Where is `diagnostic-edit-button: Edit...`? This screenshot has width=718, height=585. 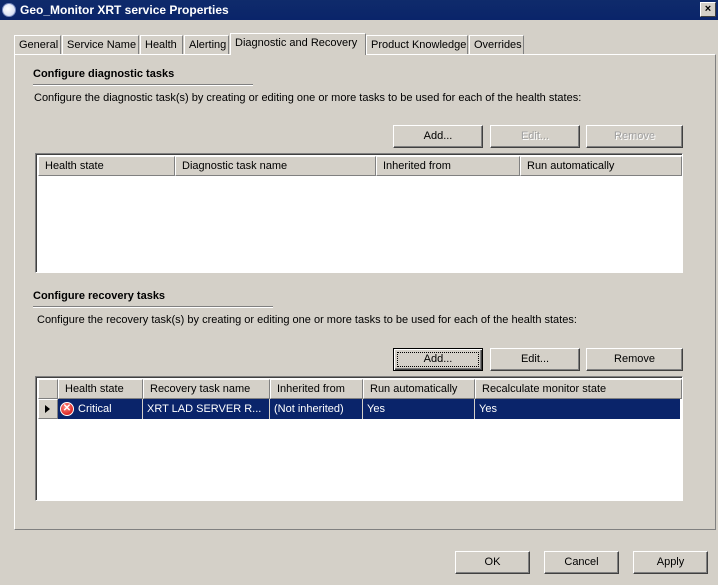
diagnostic-edit-button: Edit... is located at coordinates (535, 136).